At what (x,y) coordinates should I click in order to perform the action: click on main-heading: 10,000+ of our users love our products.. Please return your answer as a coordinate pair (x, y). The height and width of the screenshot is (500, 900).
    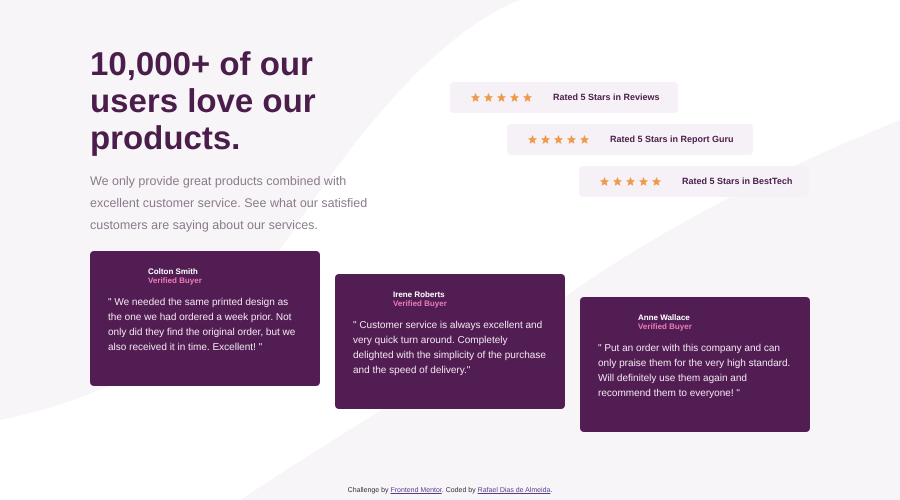
    Looking at the image, I should click on (203, 100).